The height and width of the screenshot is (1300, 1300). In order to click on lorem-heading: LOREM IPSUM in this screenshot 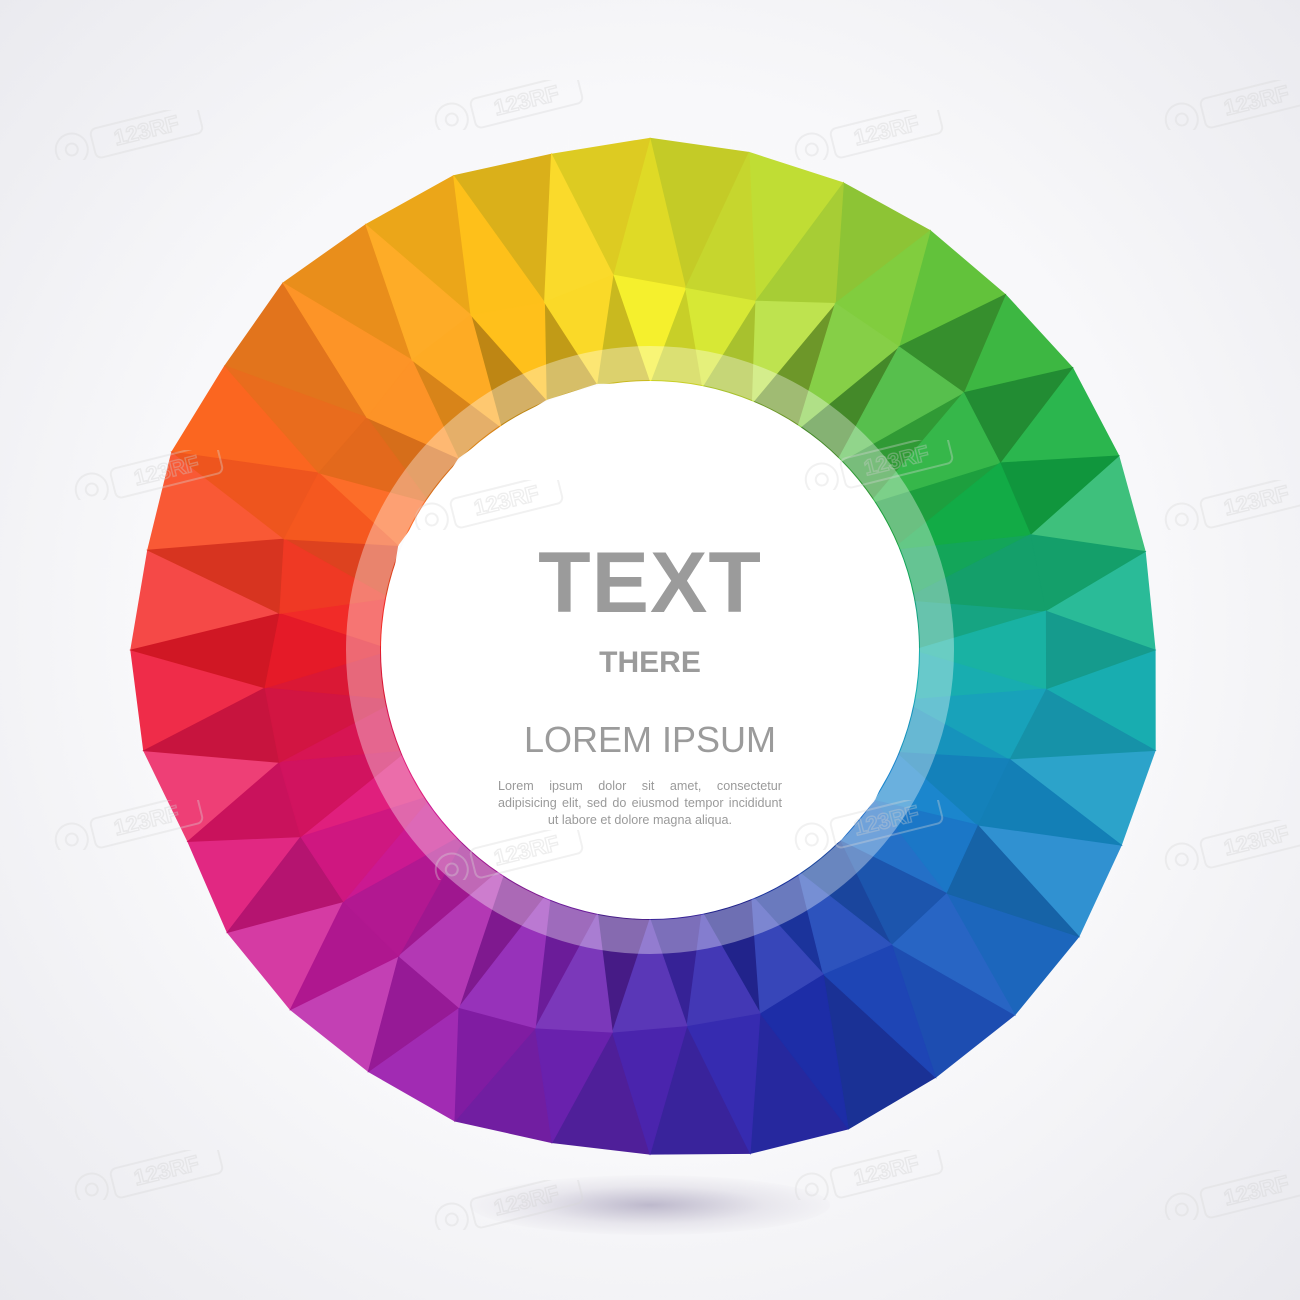, I will do `click(650, 739)`.